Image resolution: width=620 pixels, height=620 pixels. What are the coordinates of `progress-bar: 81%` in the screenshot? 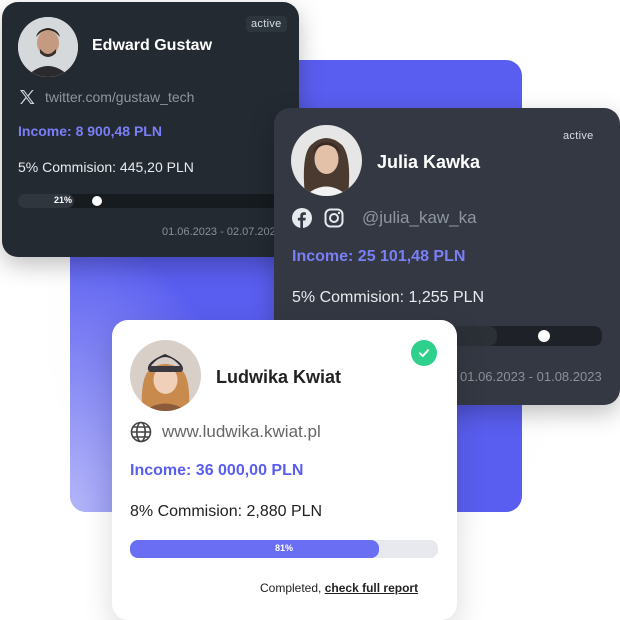 It's located at (284, 549).